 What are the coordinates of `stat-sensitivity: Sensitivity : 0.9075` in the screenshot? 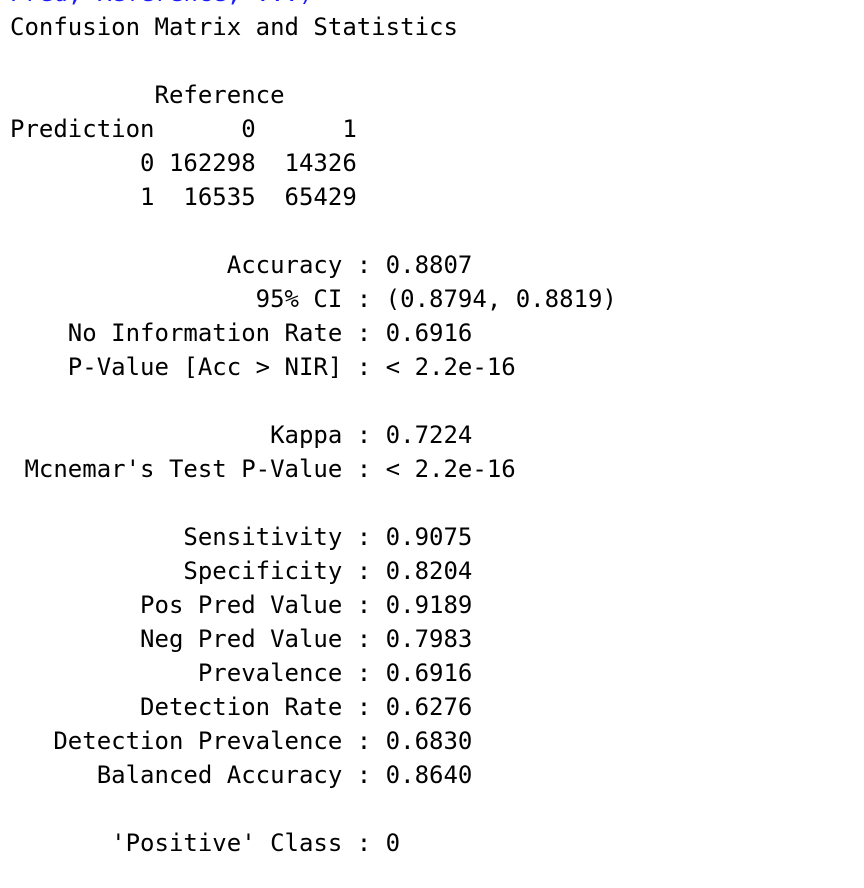 It's located at (241, 537).